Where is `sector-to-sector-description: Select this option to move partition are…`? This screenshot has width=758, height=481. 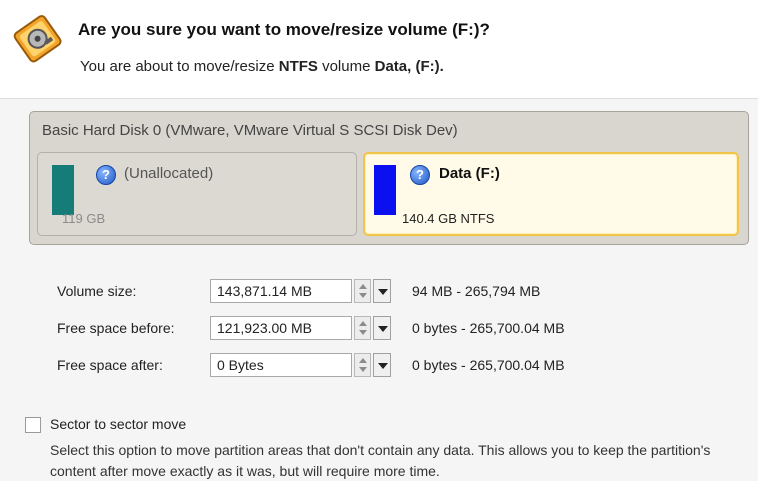
sector-to-sector-description: Select this option to move partition are… is located at coordinates (380, 460).